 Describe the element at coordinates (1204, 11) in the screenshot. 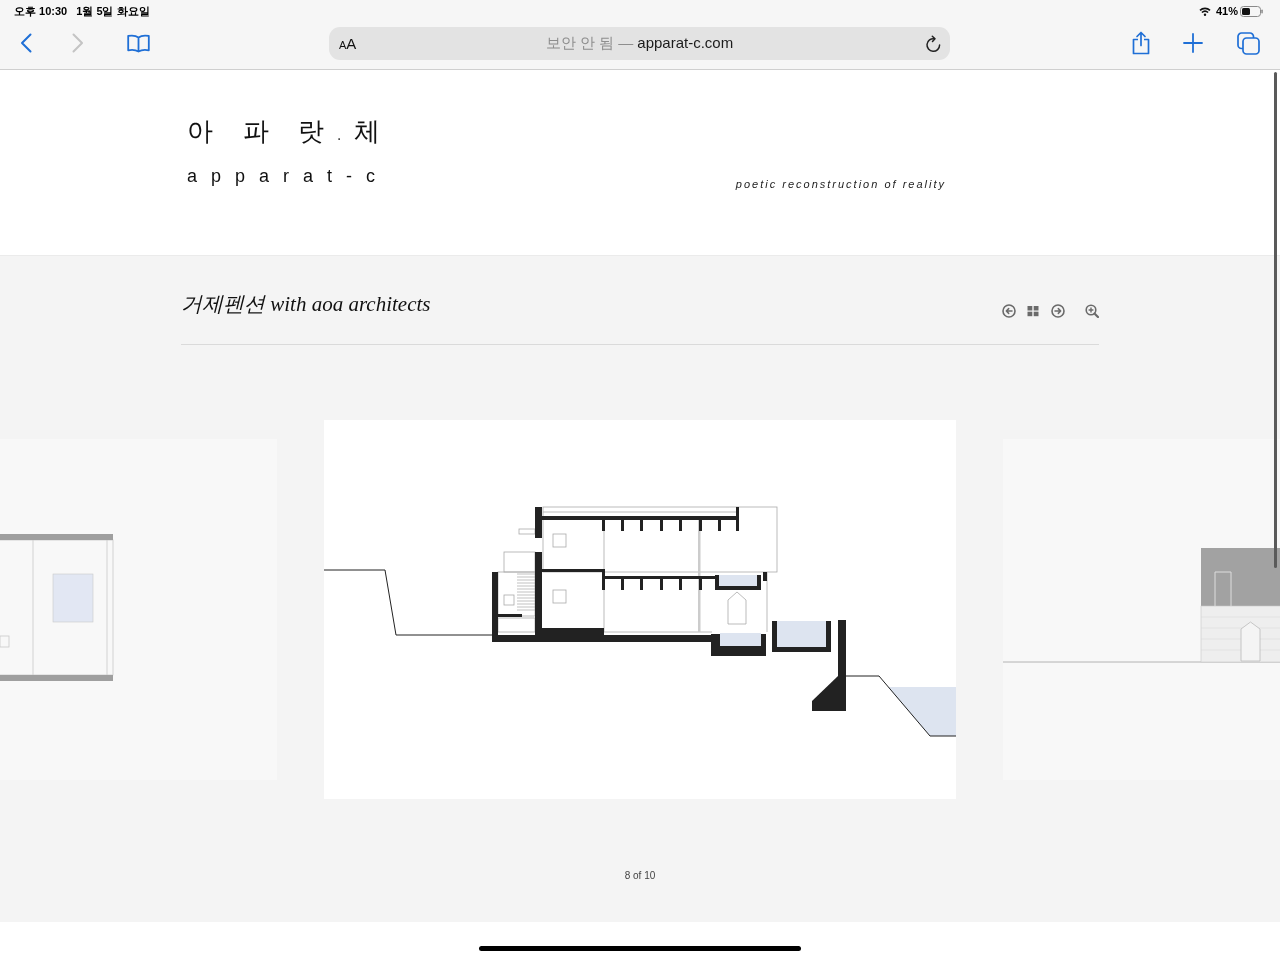

I see `wifi-icon` at that location.